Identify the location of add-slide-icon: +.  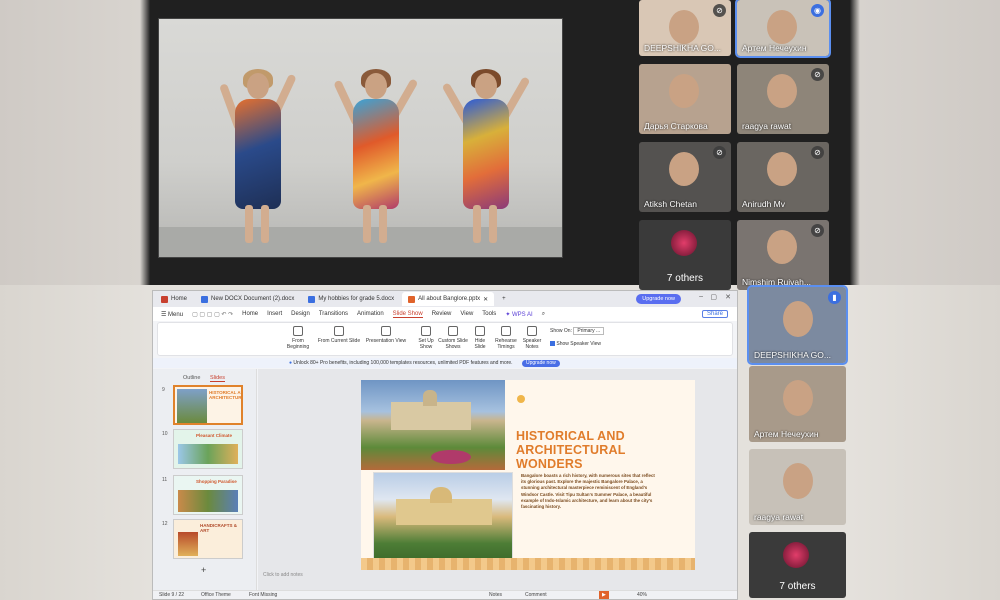
(203, 570).